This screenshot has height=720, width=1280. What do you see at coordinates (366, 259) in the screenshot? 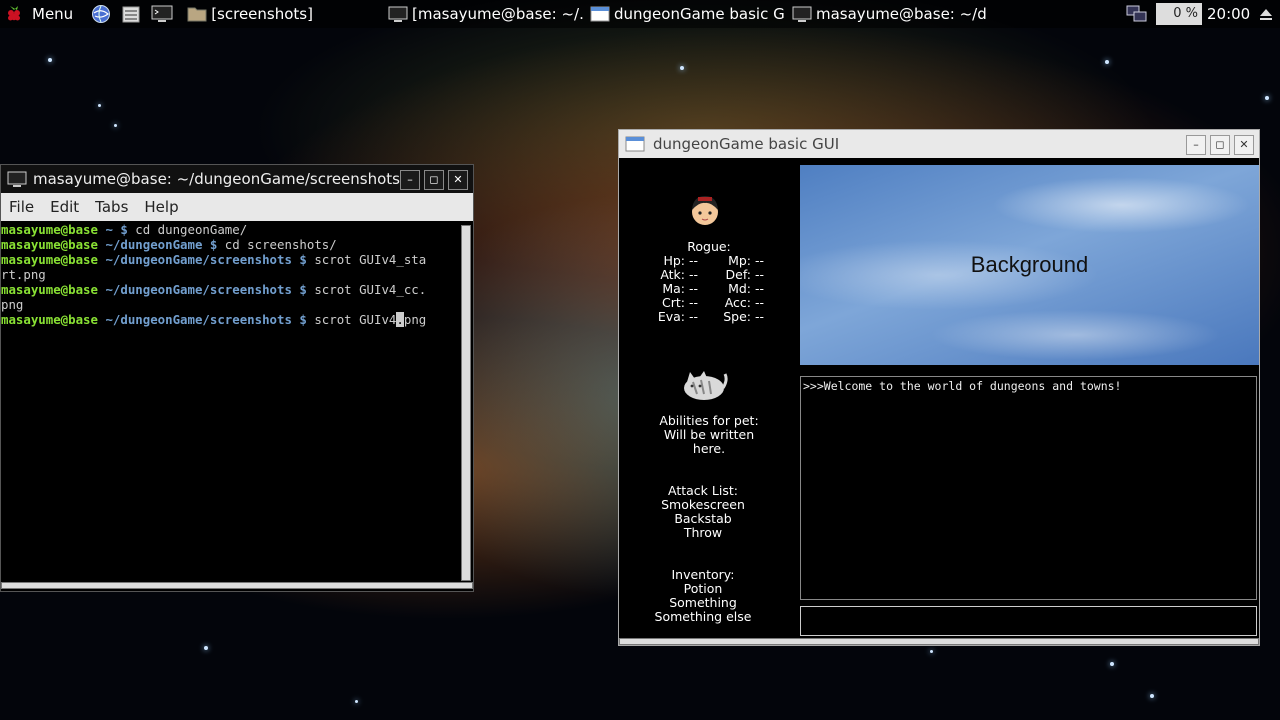
I see `command-text: scrot GUIv4_sta` at bounding box center [366, 259].